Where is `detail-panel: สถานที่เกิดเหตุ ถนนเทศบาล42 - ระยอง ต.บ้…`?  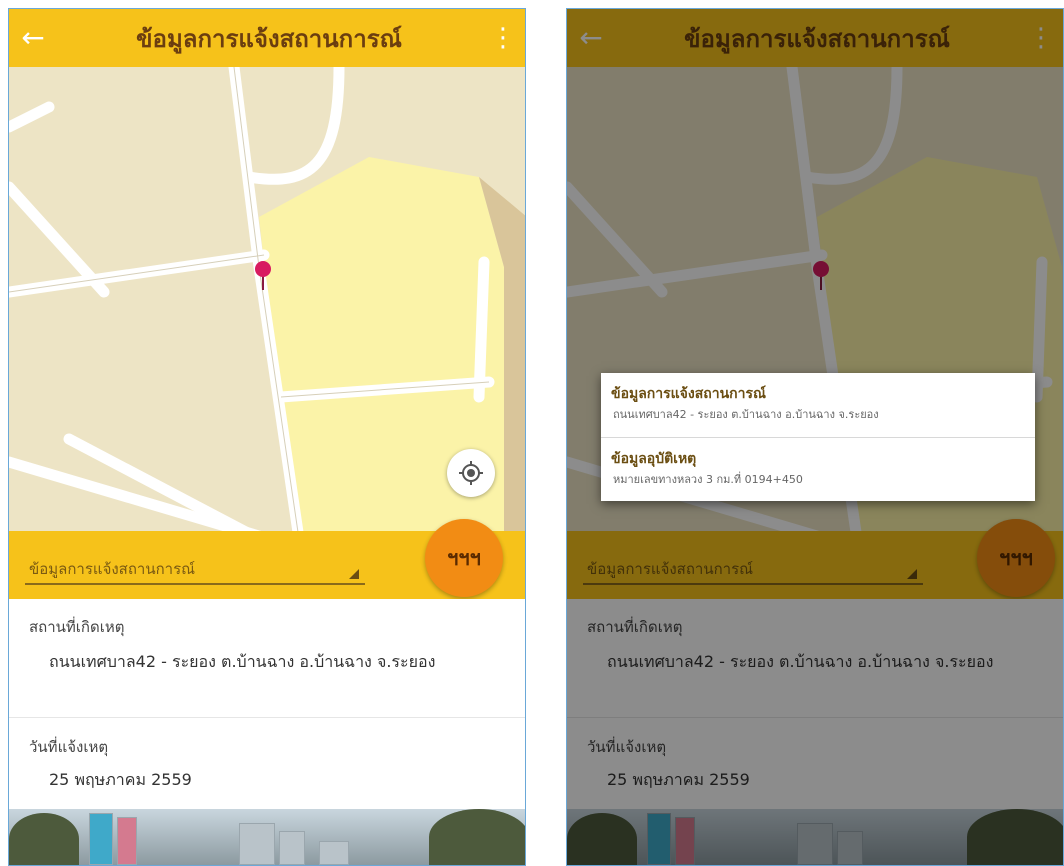
detail-panel: สถานที่เกิดเหตุ ถนนเทศบาล42 - ระยอง ต.บ้… is located at coordinates (267, 732).